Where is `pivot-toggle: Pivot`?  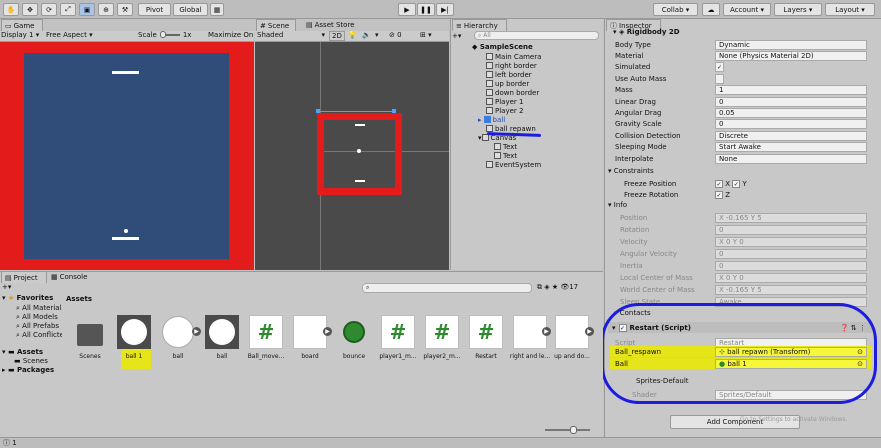 pivot-toggle: Pivot is located at coordinates (154, 9).